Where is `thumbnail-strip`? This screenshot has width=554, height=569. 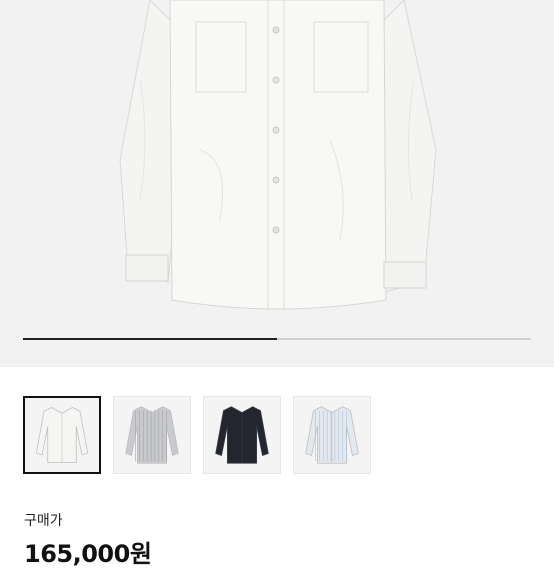
thumbnail-strip is located at coordinates (277, 435).